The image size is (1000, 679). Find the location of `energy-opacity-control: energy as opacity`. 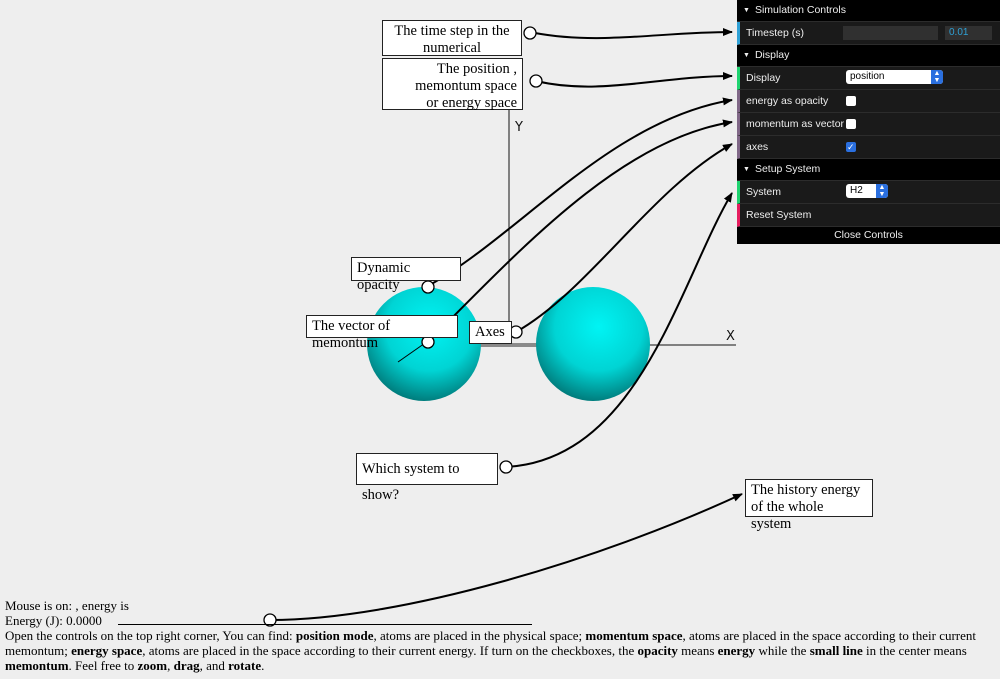

energy-opacity-control: energy as opacity is located at coordinates (868, 101).